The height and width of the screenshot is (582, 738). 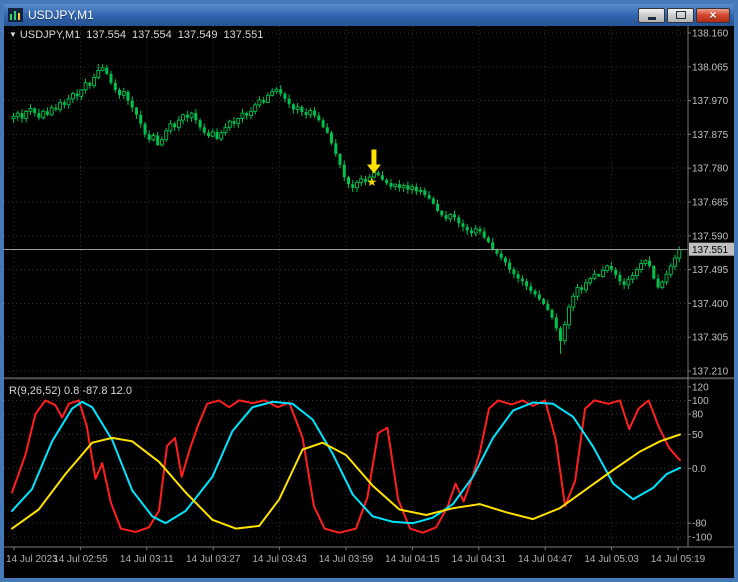 I want to click on time-axis-label: 14 Jul 05:03, so click(x=611, y=559).